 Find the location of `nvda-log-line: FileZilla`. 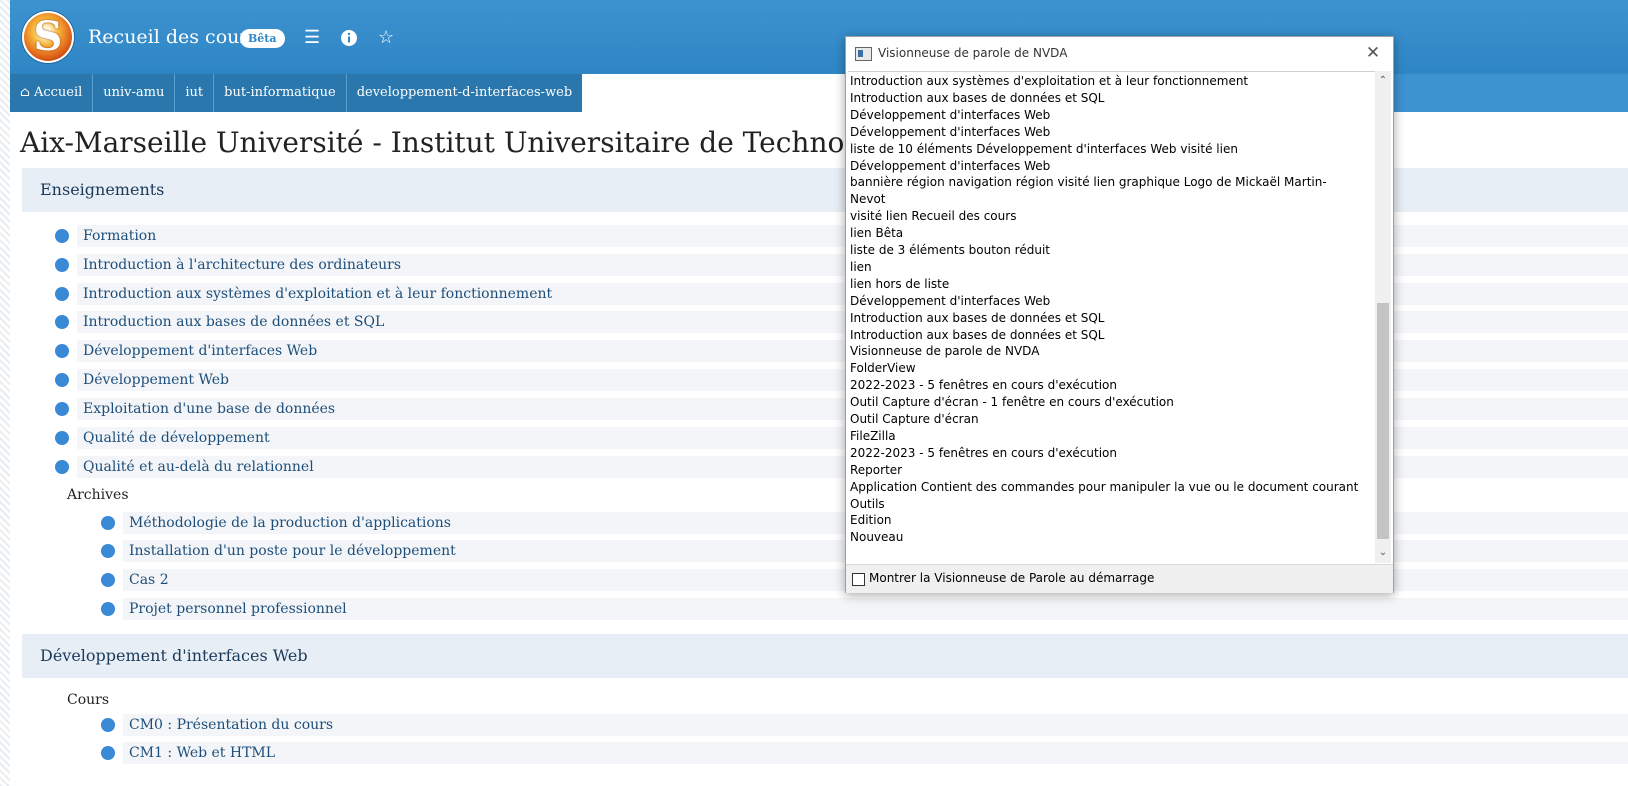

nvda-log-line: FileZilla is located at coordinates (873, 435).